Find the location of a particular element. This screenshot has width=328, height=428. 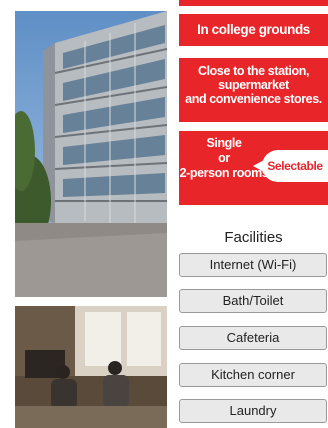

college-grounds-badge: In college grounds is located at coordinates (253, 30).